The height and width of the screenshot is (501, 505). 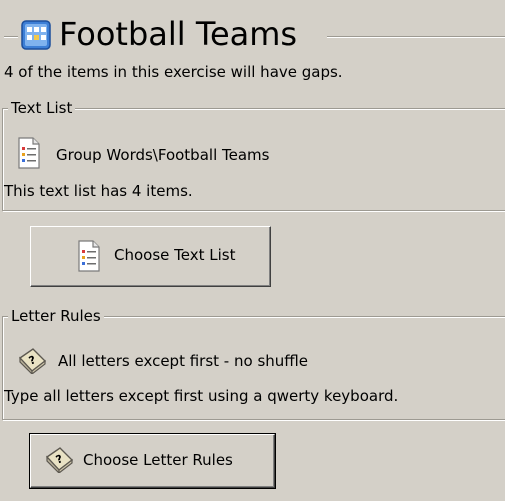 What do you see at coordinates (36, 35) in the screenshot?
I see `word-grid-icon` at bounding box center [36, 35].